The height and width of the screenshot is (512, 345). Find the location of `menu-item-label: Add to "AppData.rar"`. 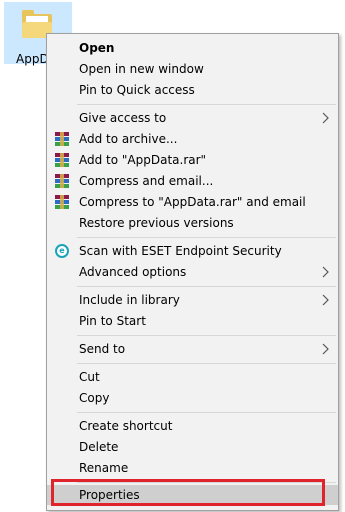

menu-item-label: Add to "AppData.rar" is located at coordinates (143, 160).